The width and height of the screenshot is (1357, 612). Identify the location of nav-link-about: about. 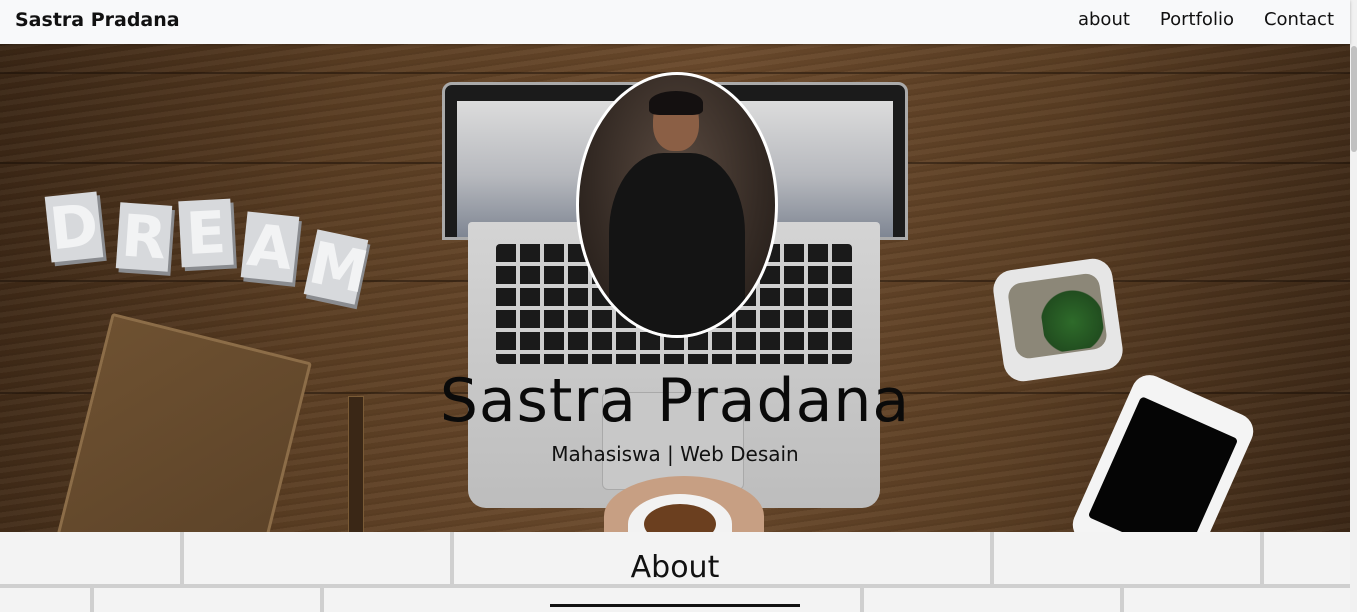
(1104, 19).